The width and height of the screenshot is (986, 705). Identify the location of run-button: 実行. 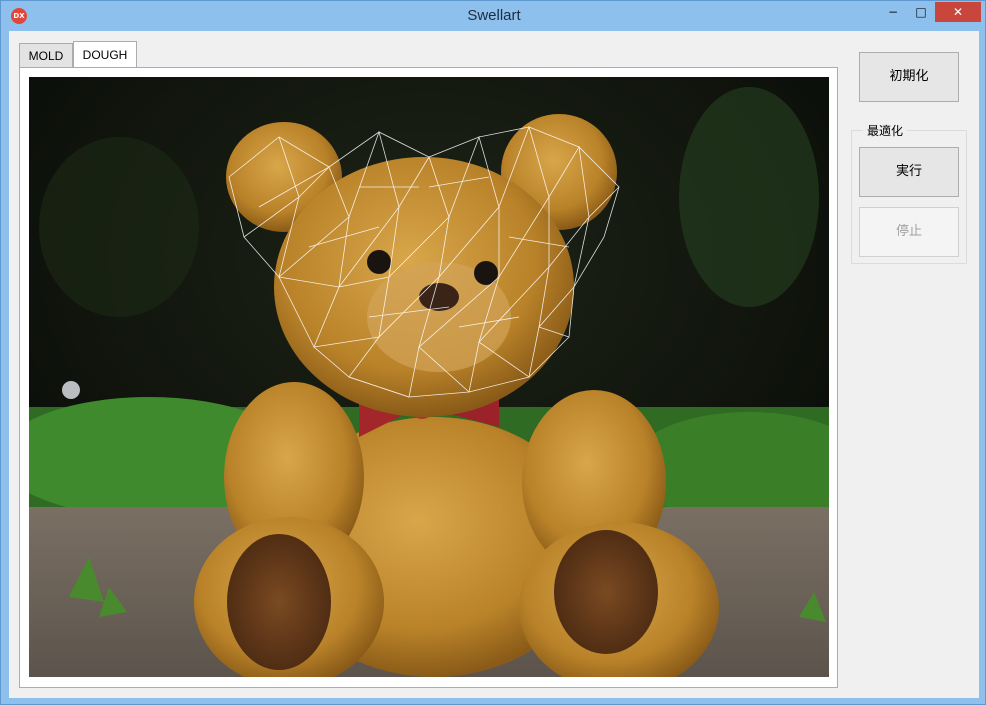
(909, 172).